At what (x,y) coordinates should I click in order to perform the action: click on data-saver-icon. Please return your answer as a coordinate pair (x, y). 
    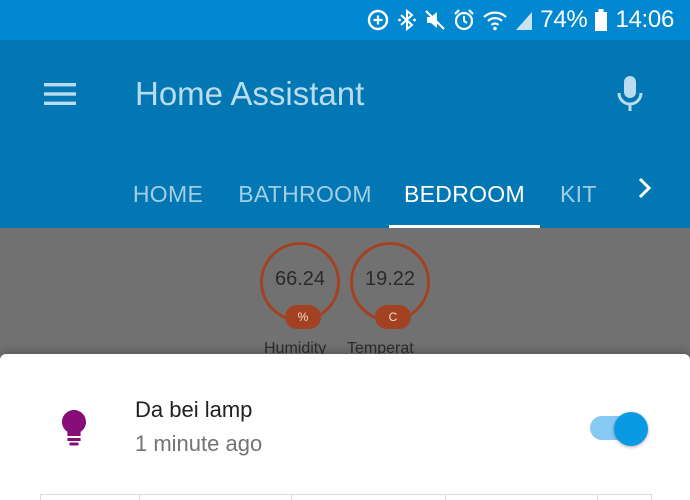
    Looking at the image, I should click on (378, 20).